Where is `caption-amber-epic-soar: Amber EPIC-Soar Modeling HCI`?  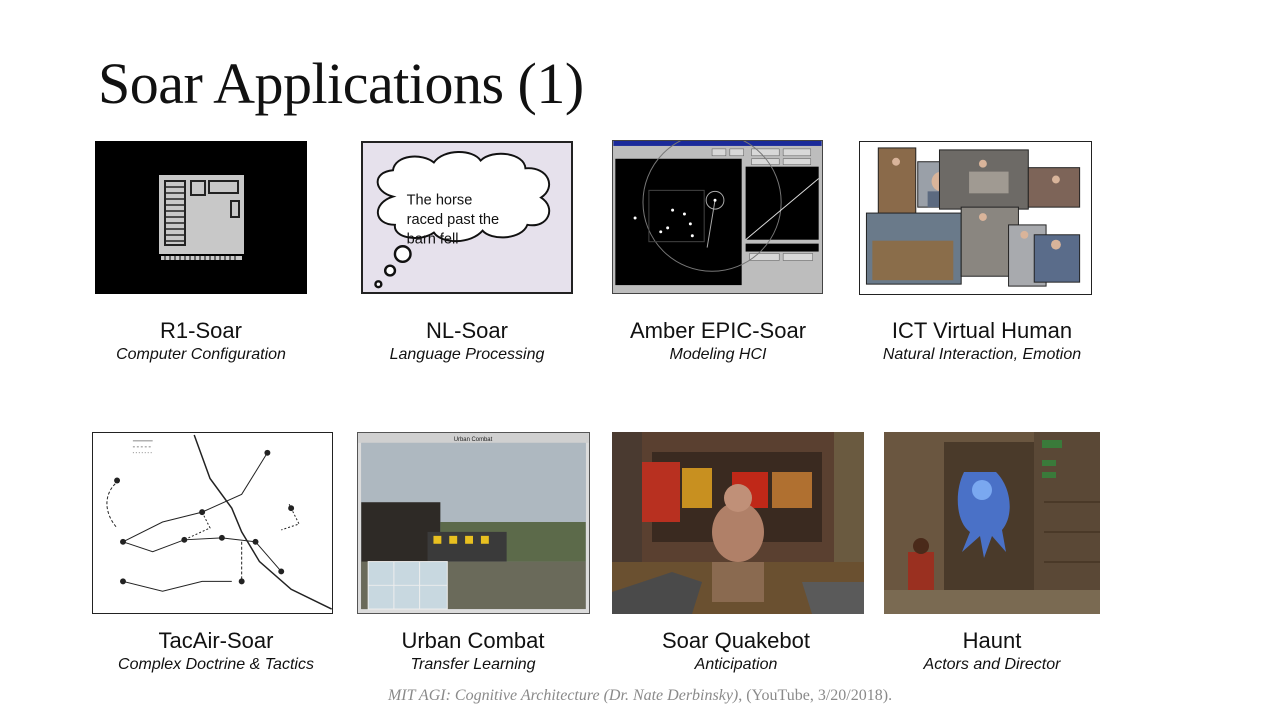
caption-amber-epic-soar: Amber EPIC-Soar Modeling HCI is located at coordinates (718, 342).